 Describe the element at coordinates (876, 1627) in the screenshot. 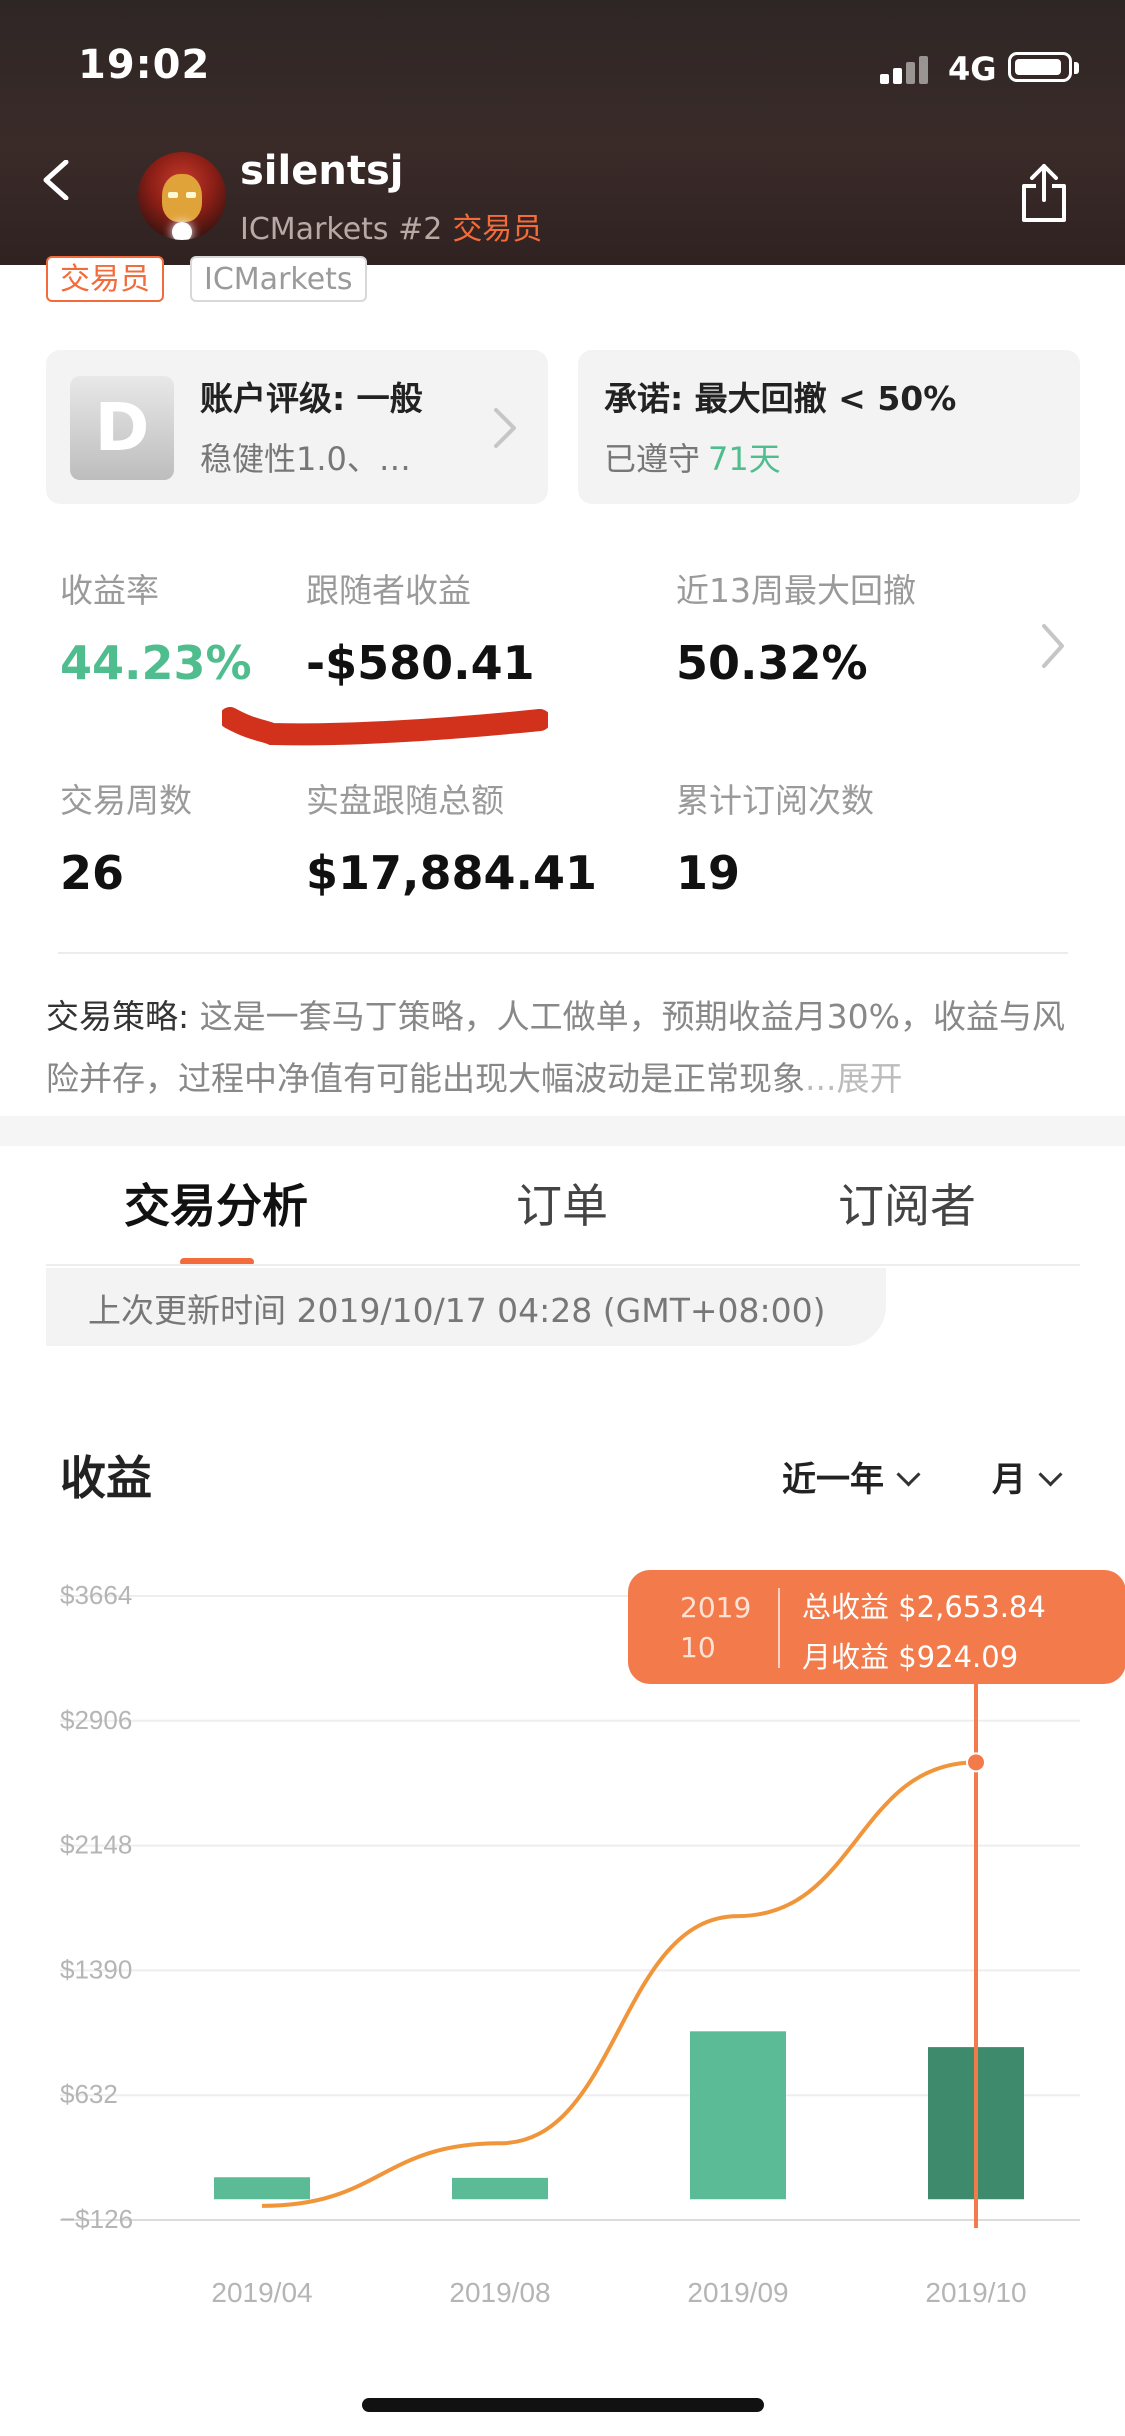

I see `chart-tooltip: 2019 10 总收益 $2,653.84 月收益 $924.09` at that location.